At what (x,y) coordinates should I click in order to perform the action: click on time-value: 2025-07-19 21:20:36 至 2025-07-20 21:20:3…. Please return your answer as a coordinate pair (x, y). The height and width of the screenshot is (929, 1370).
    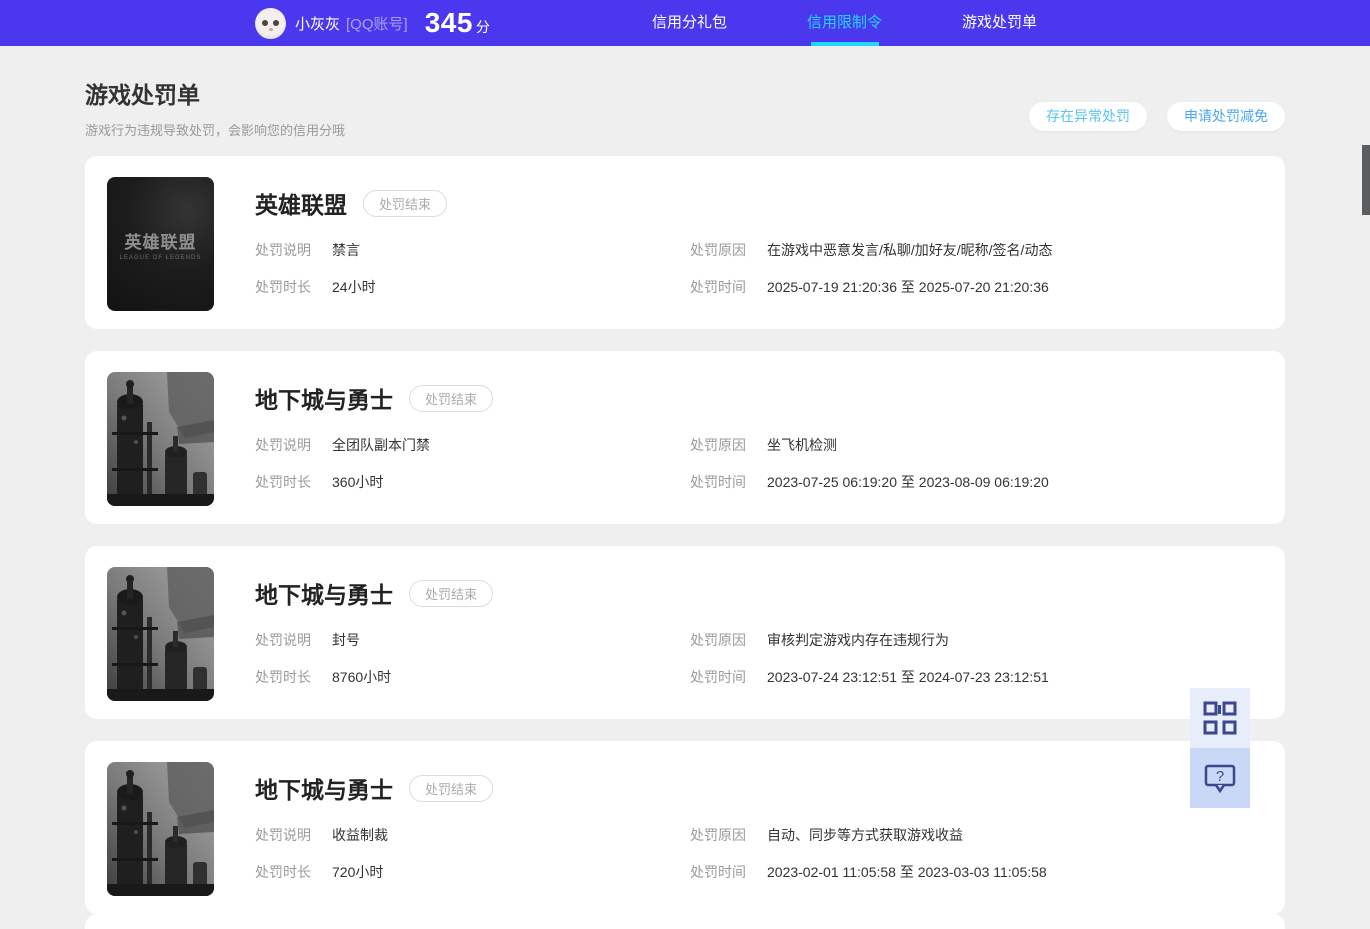
    Looking at the image, I should click on (908, 287).